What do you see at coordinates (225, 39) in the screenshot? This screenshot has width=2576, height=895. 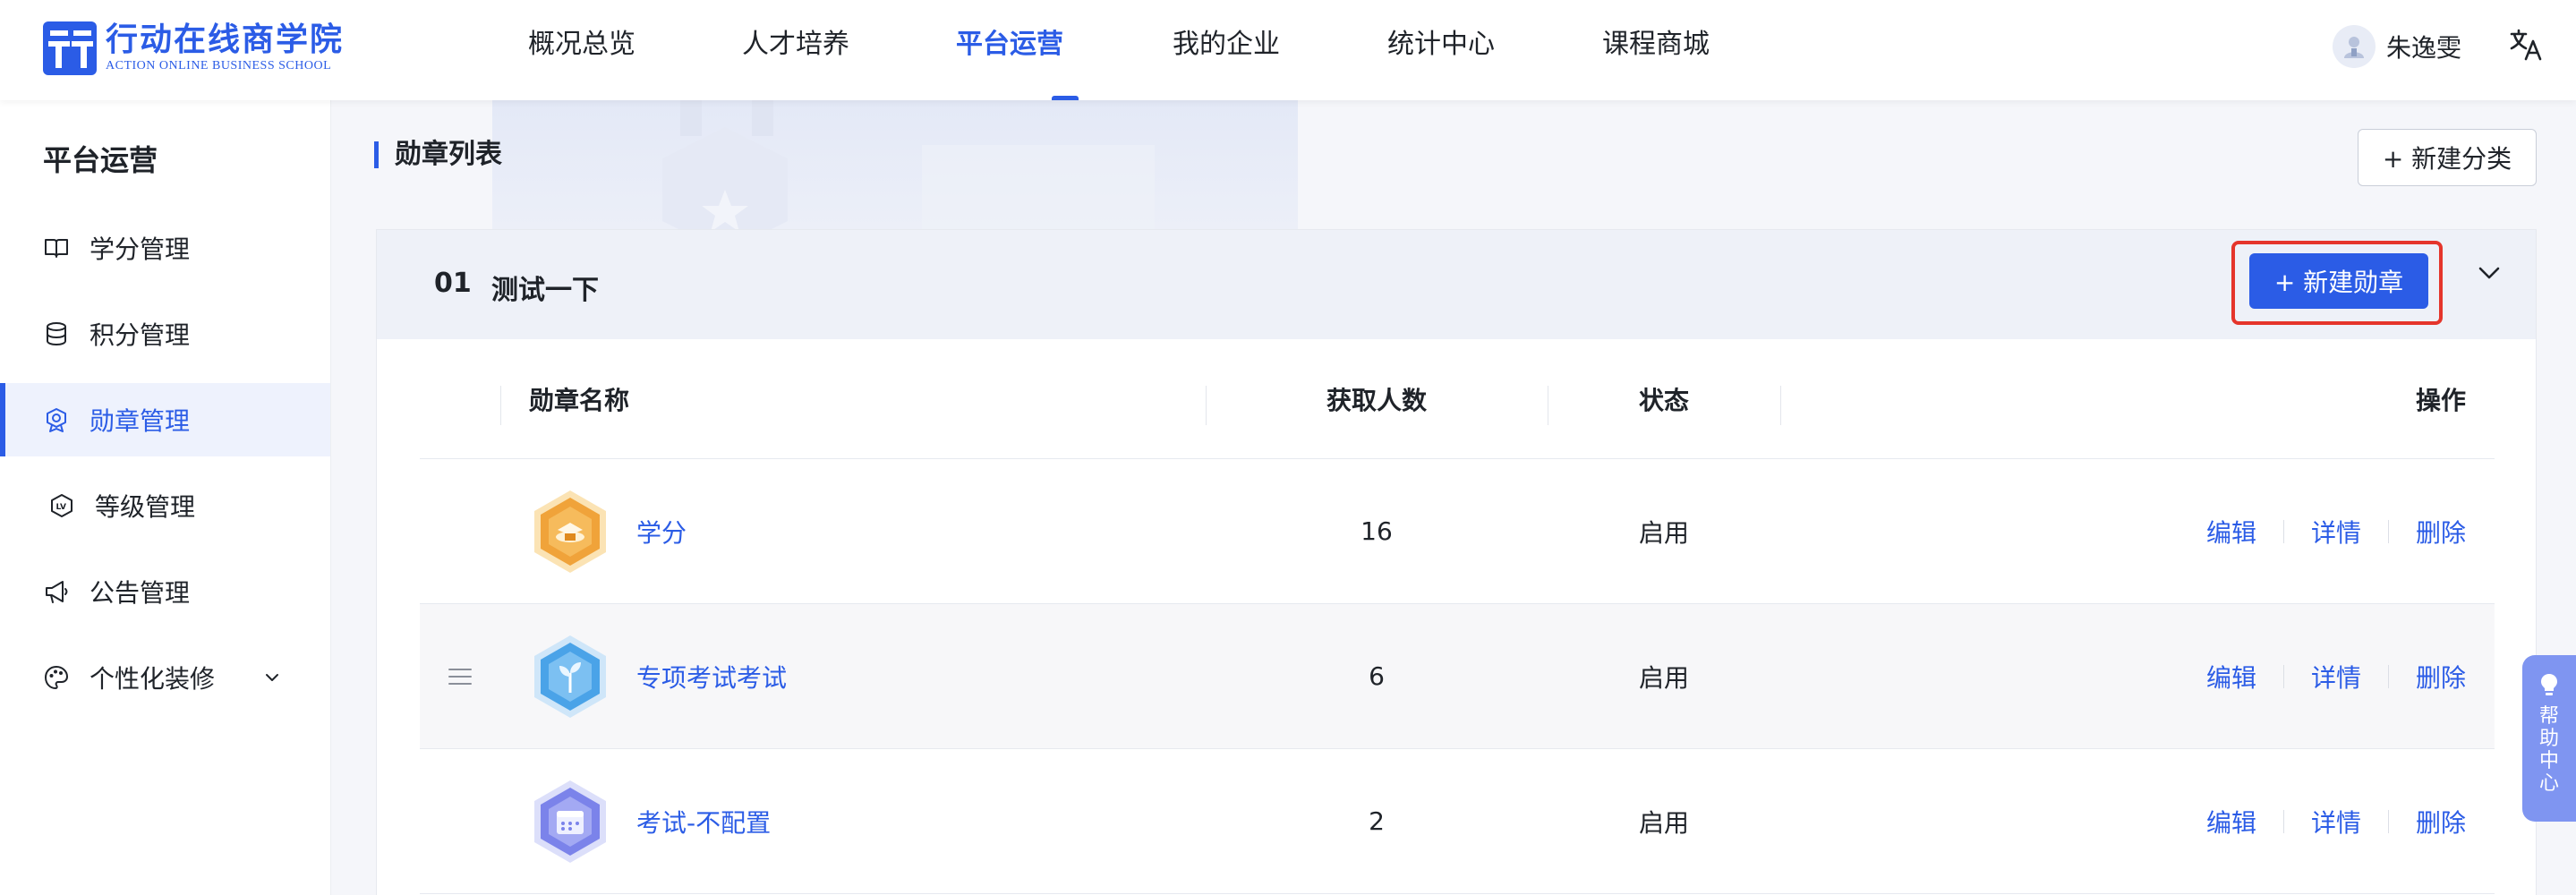 I see `brand-name-cn: 行动在线商学院` at bounding box center [225, 39].